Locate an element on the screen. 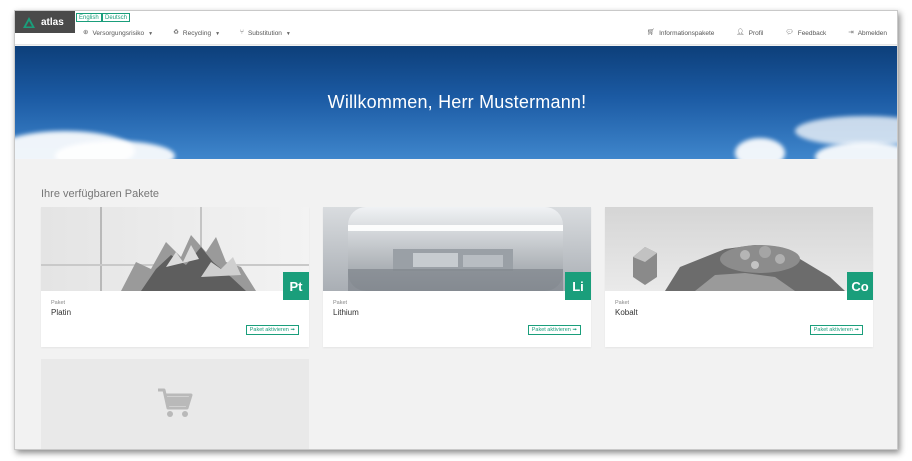 The image size is (912, 461). menu-feedback: 💬︎ Feedback is located at coordinates (805, 33).